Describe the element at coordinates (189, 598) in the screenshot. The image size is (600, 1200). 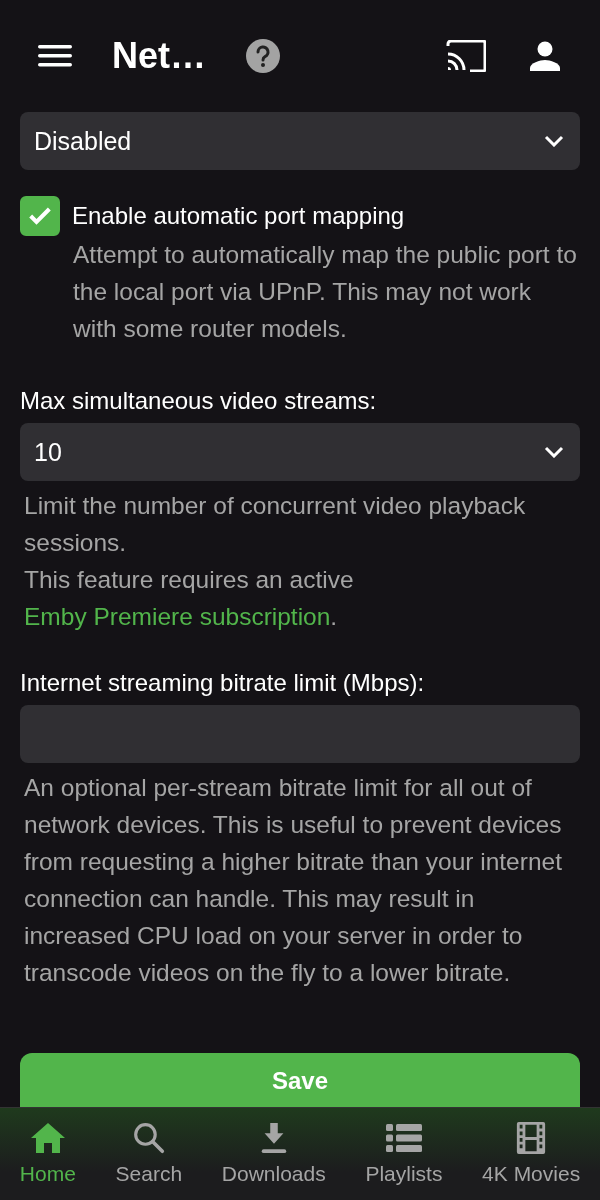
I see `subscription-note: This feature requires an active Emby Premiere subscription.` at that location.